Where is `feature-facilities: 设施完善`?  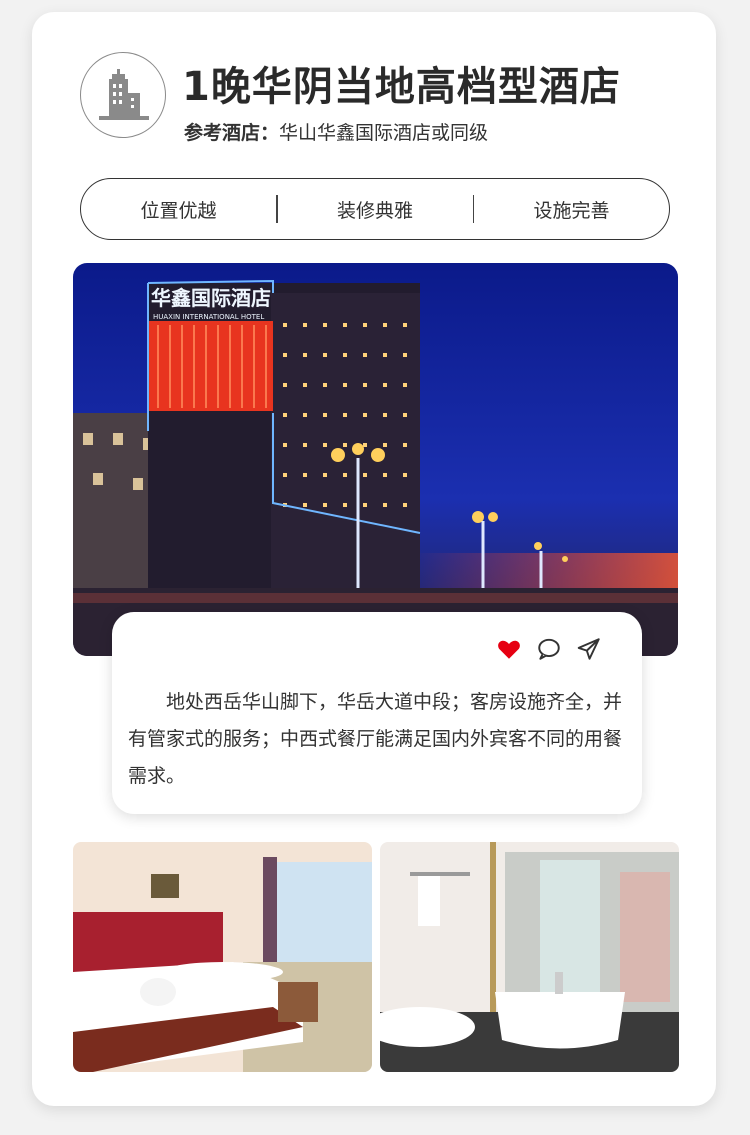 feature-facilities: 设施完善 is located at coordinates (571, 210).